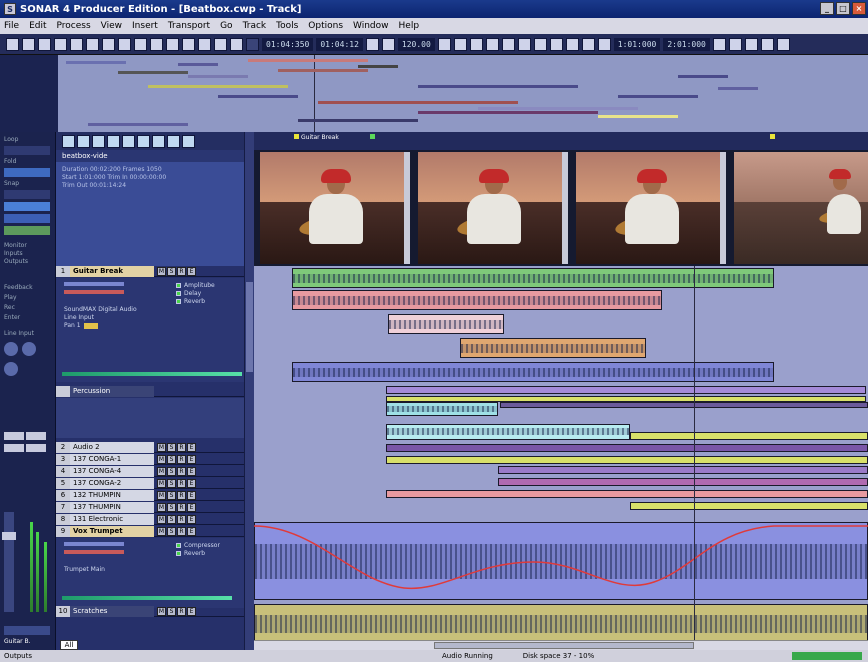 The image size is (868, 662). Describe the element at coordinates (11, 369) in the screenshot. I see `send-knob-icon` at that location.